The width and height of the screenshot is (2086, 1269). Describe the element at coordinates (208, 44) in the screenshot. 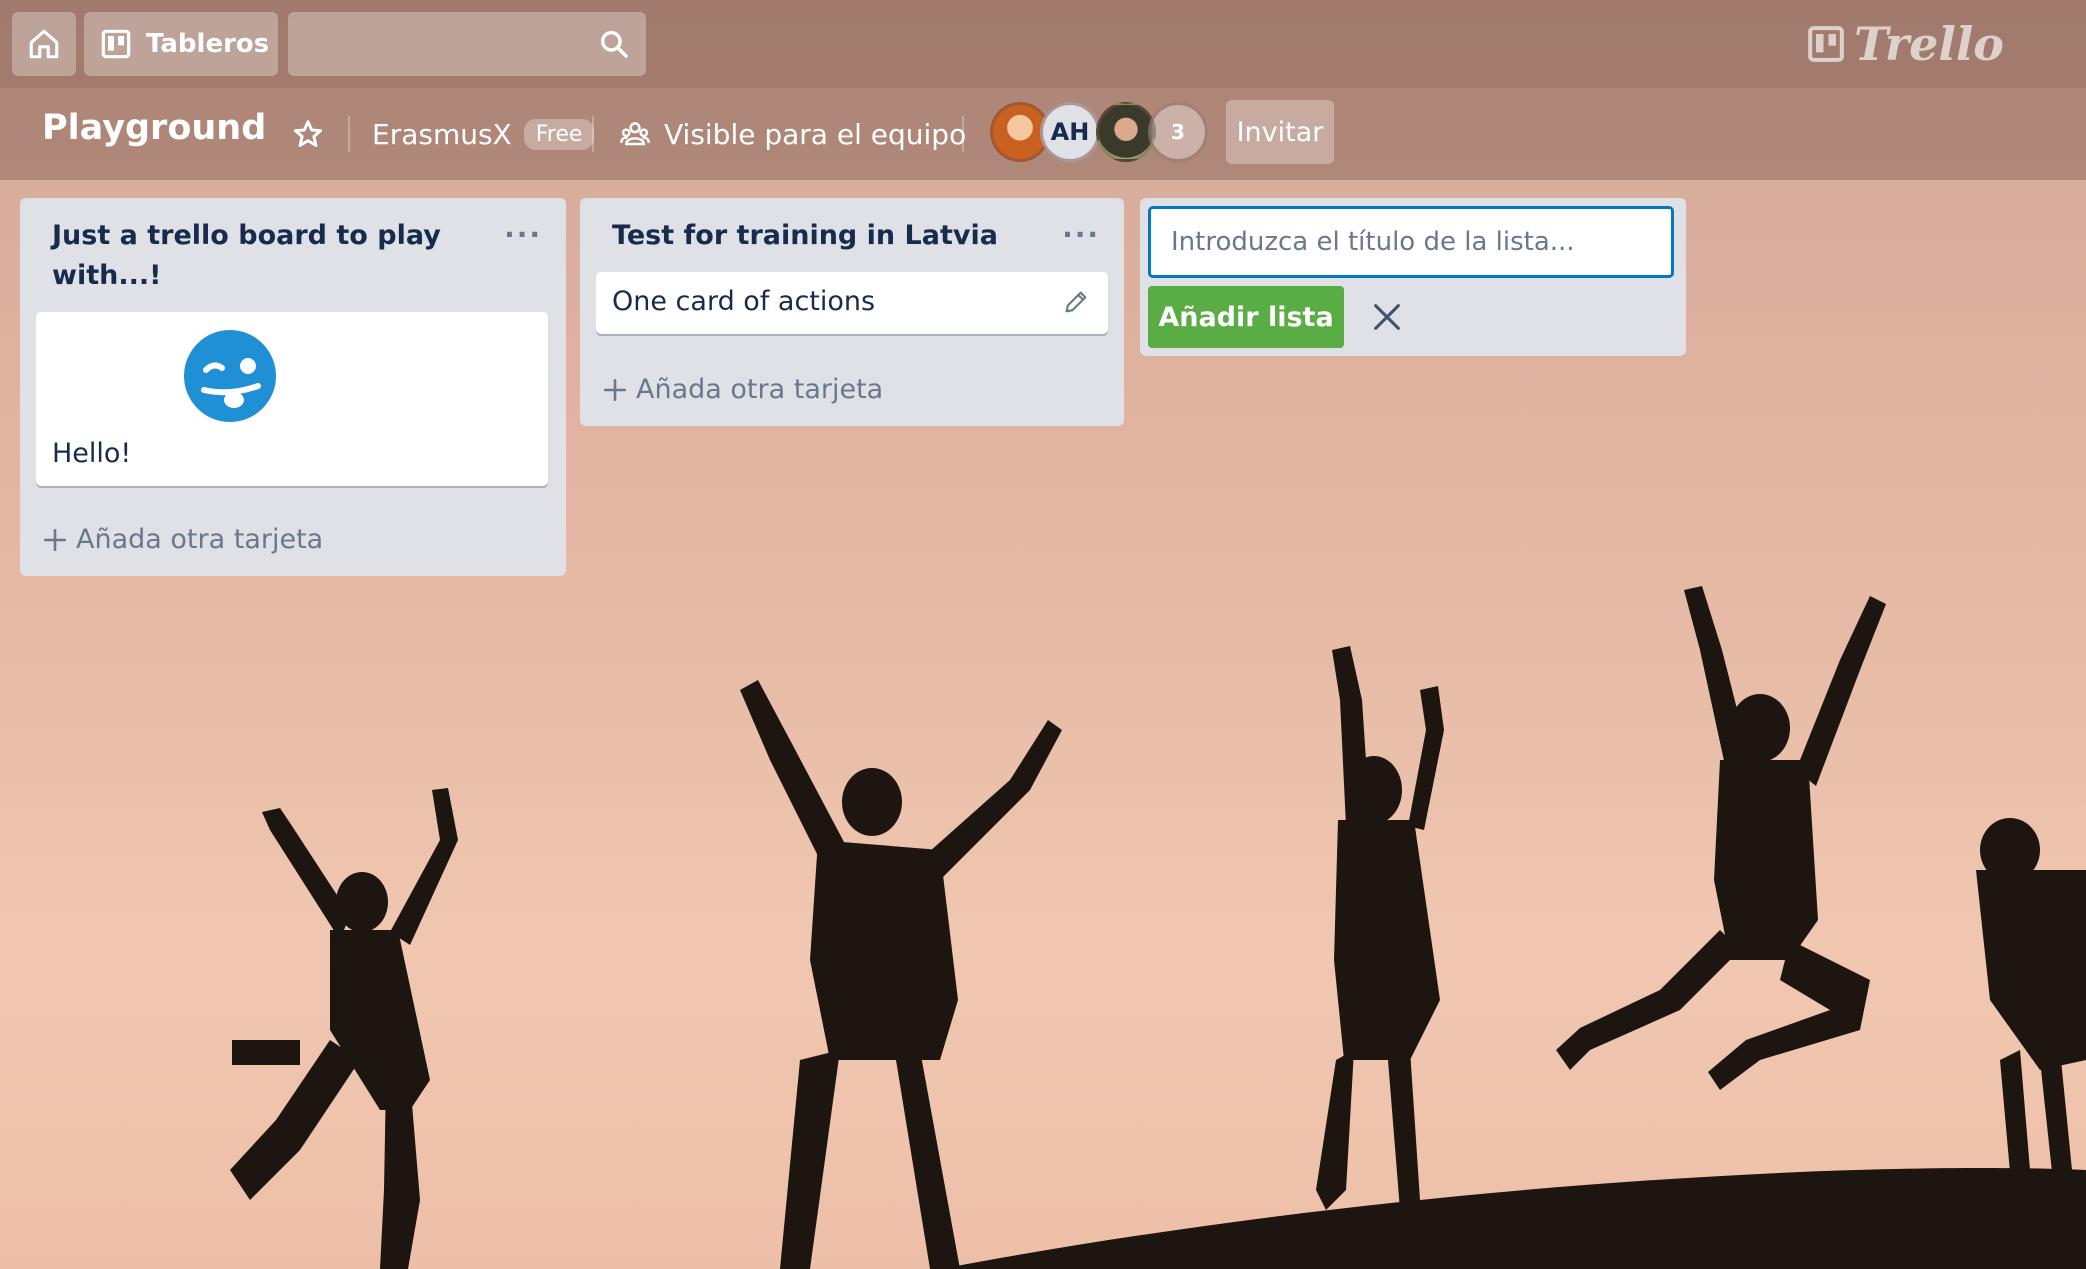

I see `boards-label: Tableros` at that location.